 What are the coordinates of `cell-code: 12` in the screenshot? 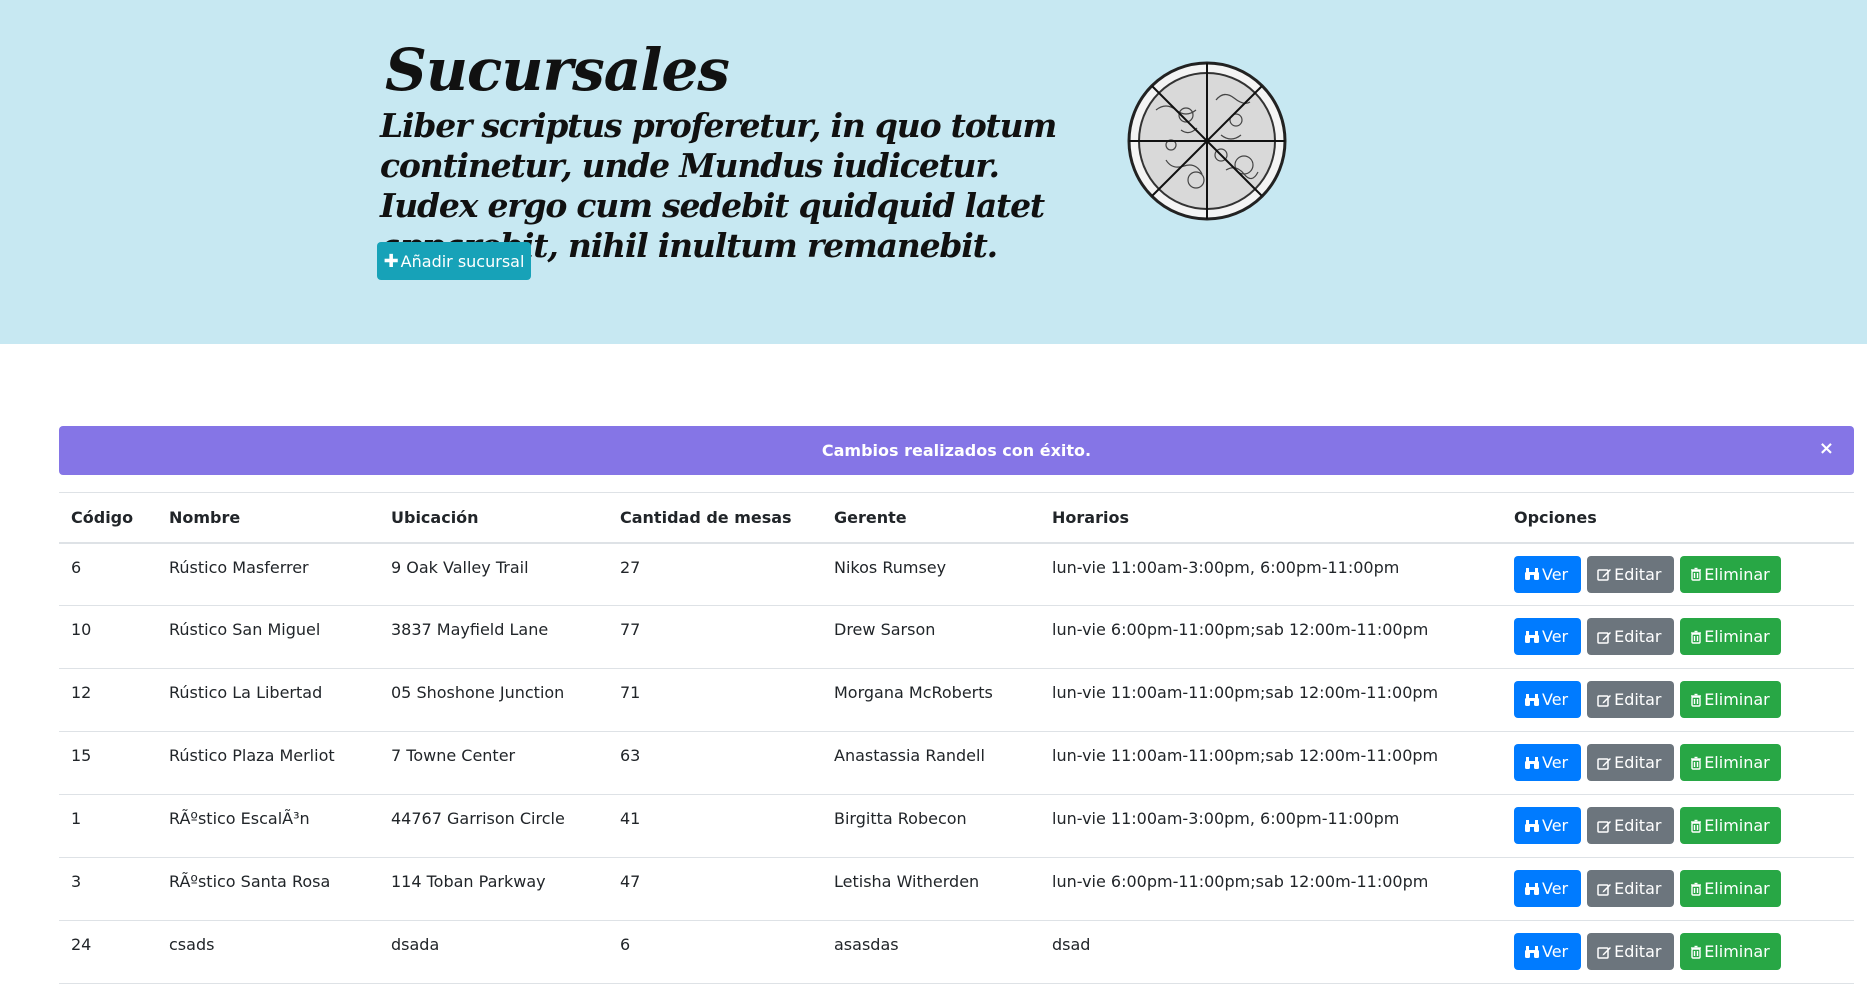 It's located at (108, 700).